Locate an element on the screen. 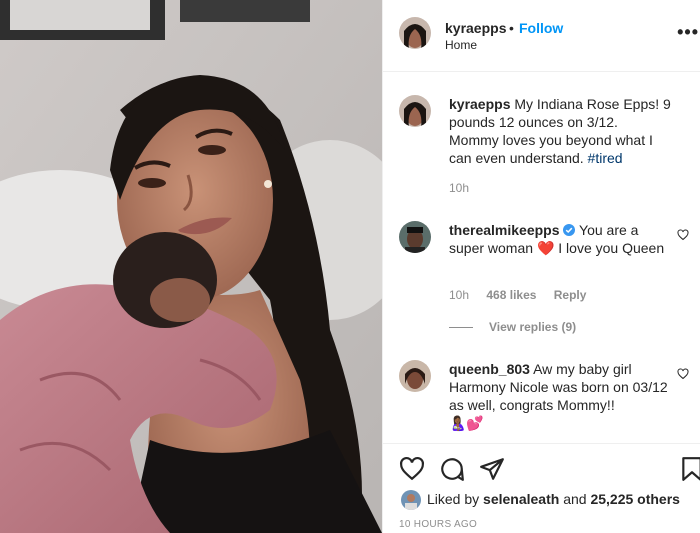 The image size is (700, 533). author-username: kyraepps is located at coordinates (475, 28).